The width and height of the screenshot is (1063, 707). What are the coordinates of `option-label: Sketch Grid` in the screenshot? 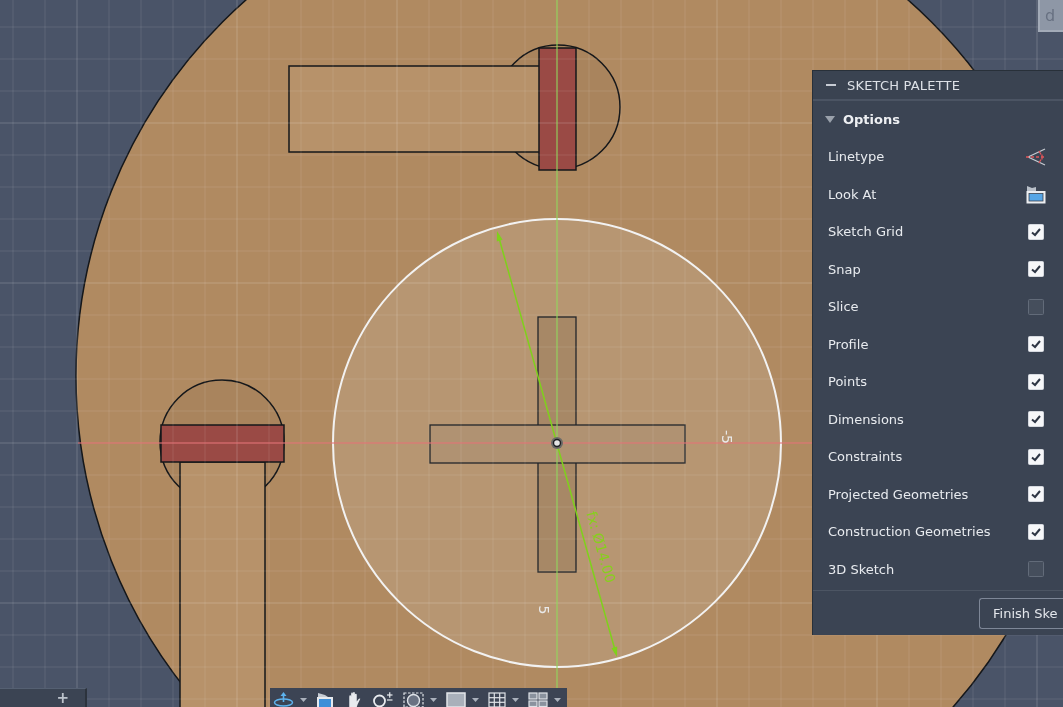 It's located at (866, 232).